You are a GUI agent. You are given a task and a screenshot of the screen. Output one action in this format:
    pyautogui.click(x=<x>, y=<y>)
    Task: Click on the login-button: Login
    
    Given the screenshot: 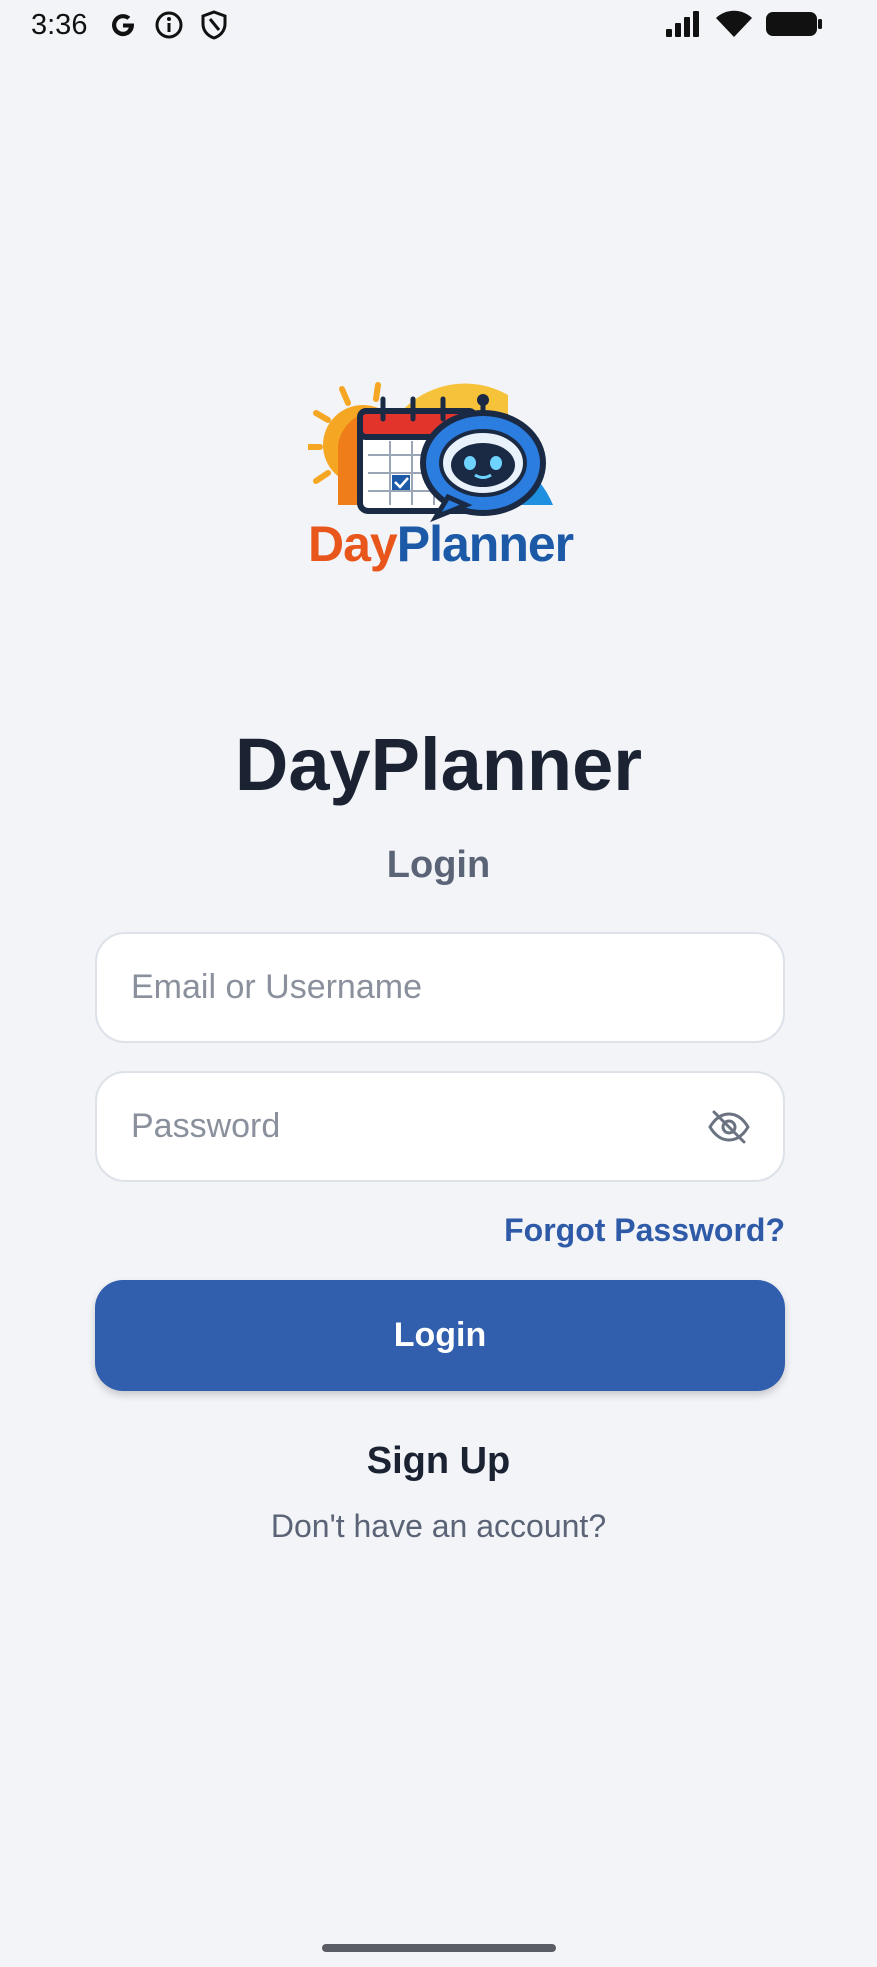 What is the action you would take?
    pyautogui.click(x=440, y=1335)
    